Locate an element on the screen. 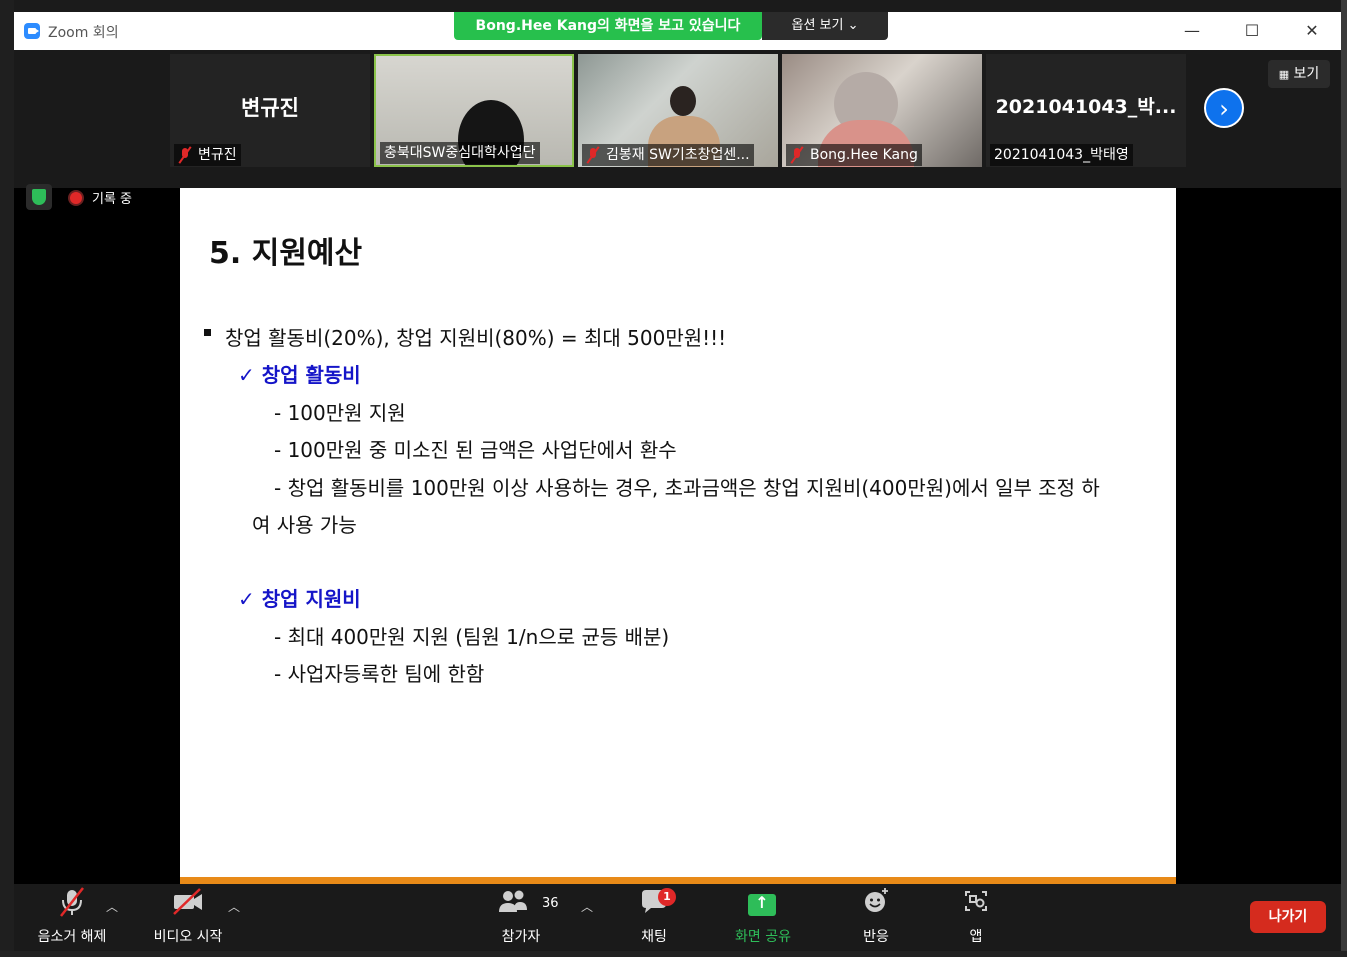 This screenshot has width=1347, height=957. desktop-background-top is located at coordinates (673, 6).